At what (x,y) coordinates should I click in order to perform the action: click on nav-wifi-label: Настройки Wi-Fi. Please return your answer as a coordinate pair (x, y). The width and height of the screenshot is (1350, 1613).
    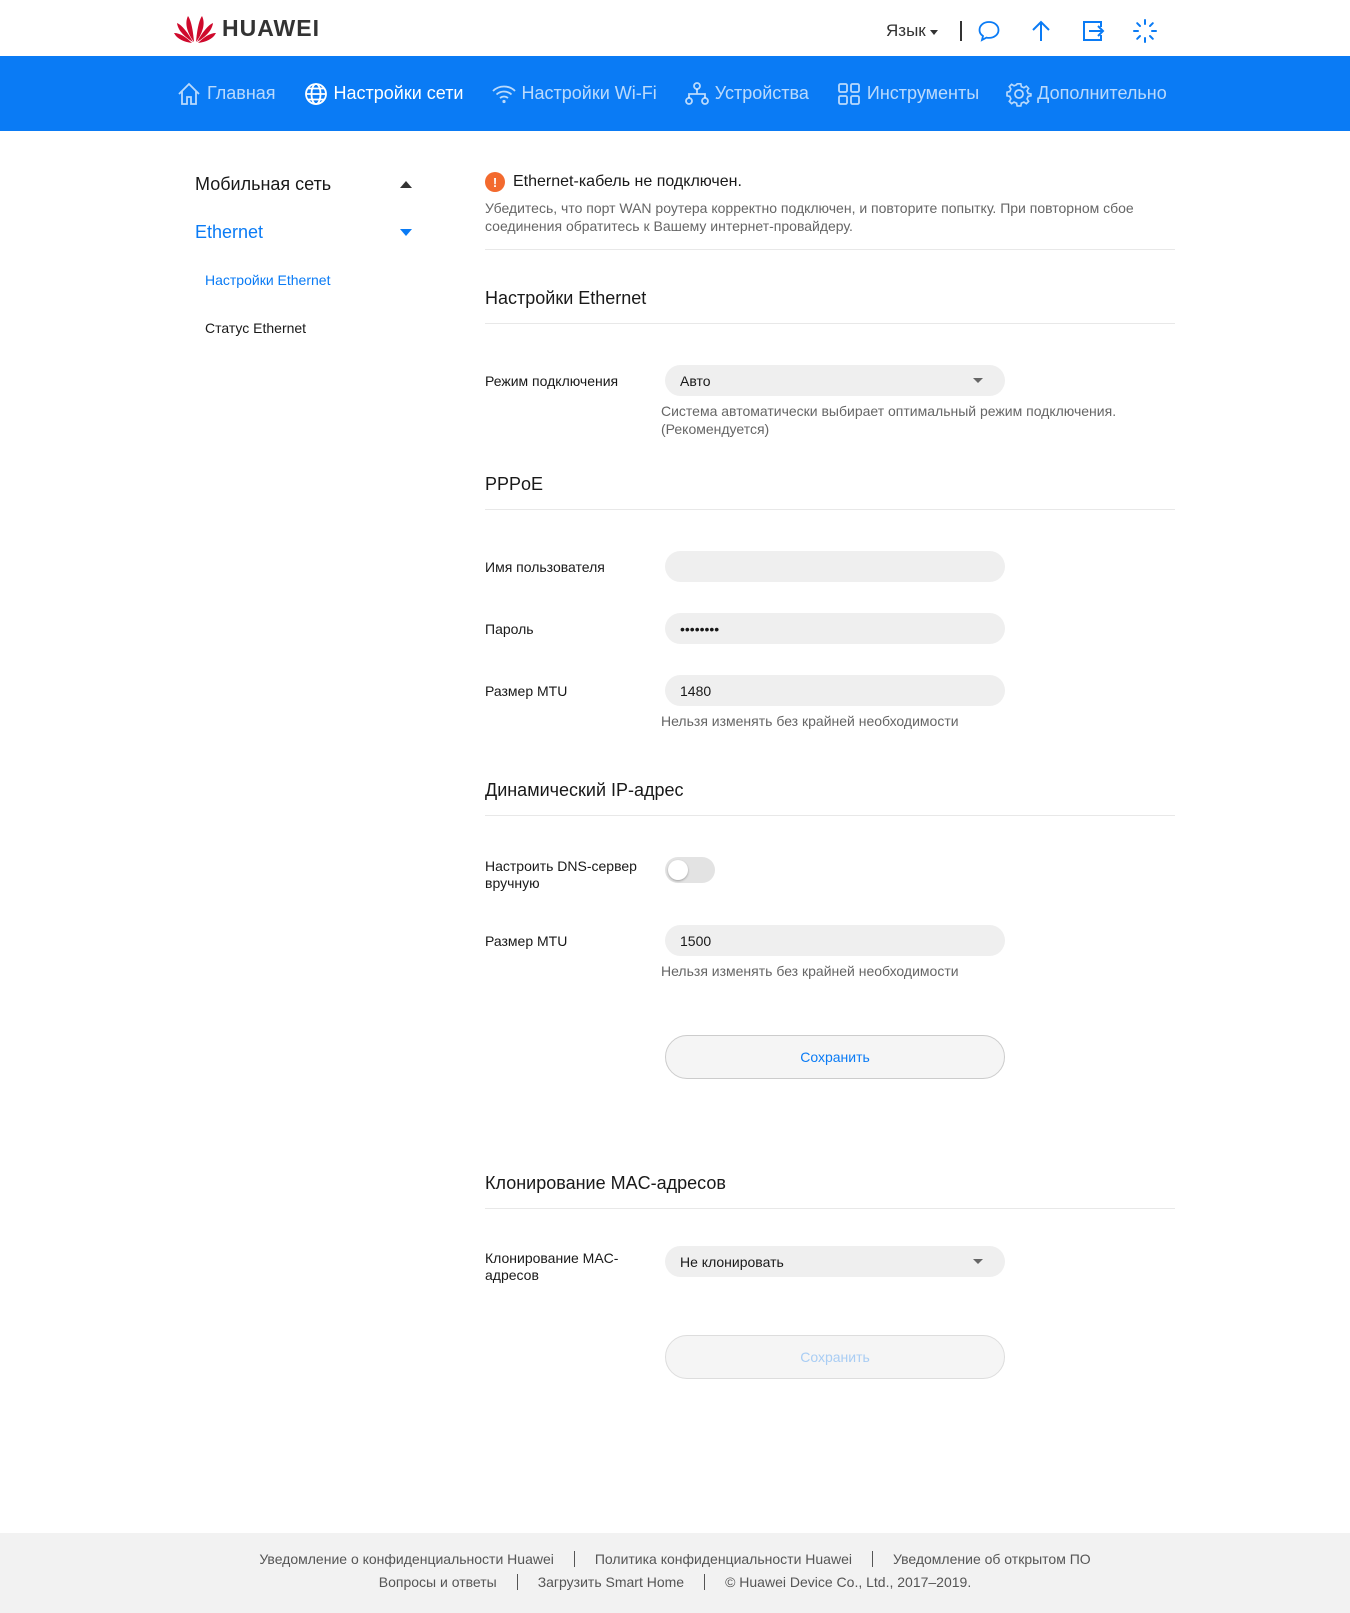
    Looking at the image, I should click on (589, 93).